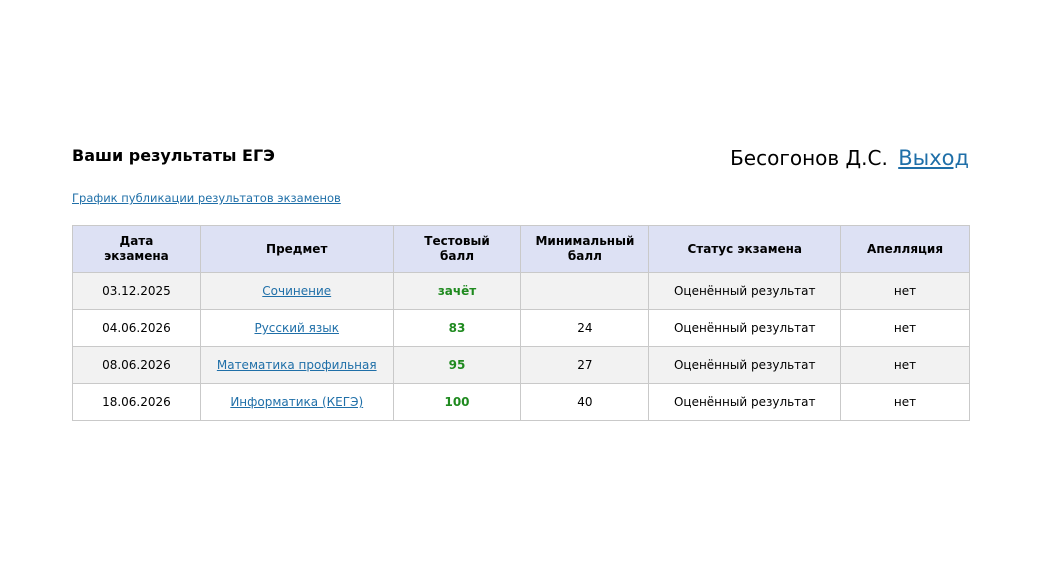 The image size is (1040, 562). I want to click on column-header-min-score-line1: Минимальный, so click(585, 241).